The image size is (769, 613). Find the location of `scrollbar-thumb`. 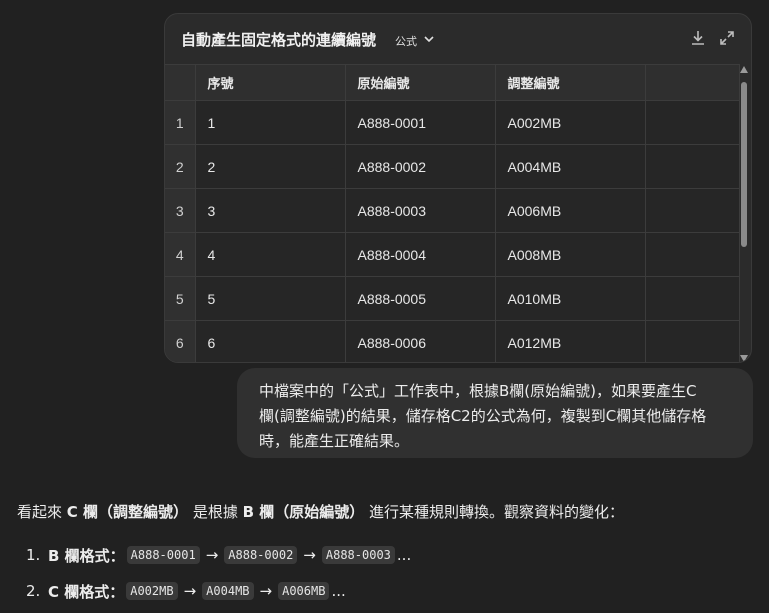

scrollbar-thumb is located at coordinates (744, 164).